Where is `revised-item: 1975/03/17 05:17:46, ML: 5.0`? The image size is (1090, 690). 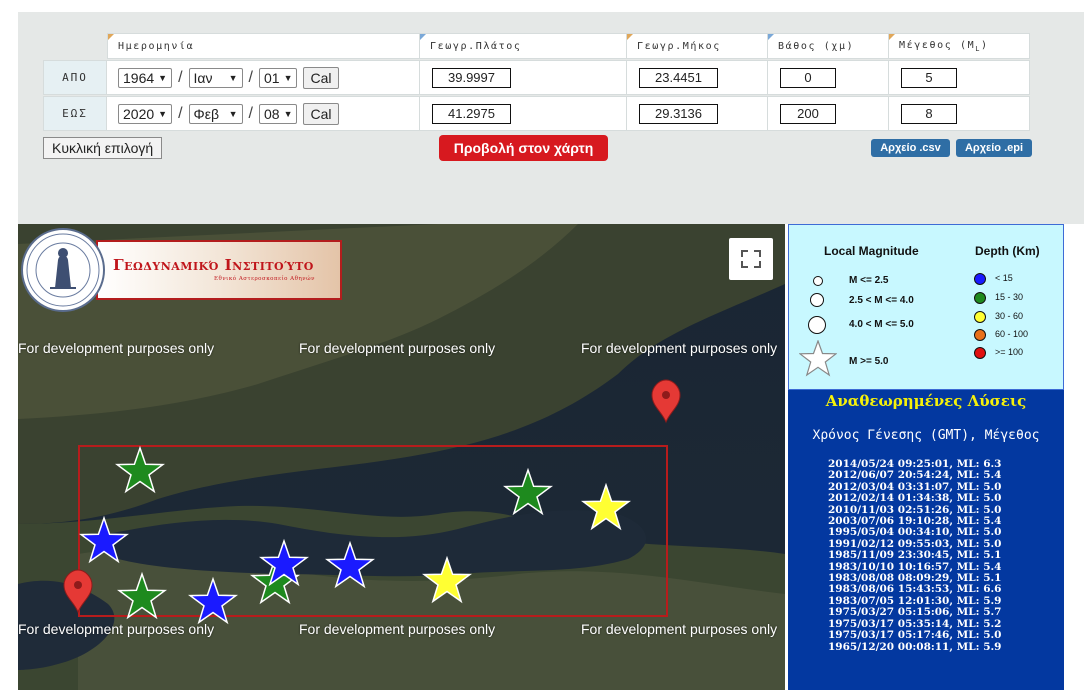
revised-item: 1975/03/17 05:17:46, ML: 5.0 is located at coordinates (914, 635).